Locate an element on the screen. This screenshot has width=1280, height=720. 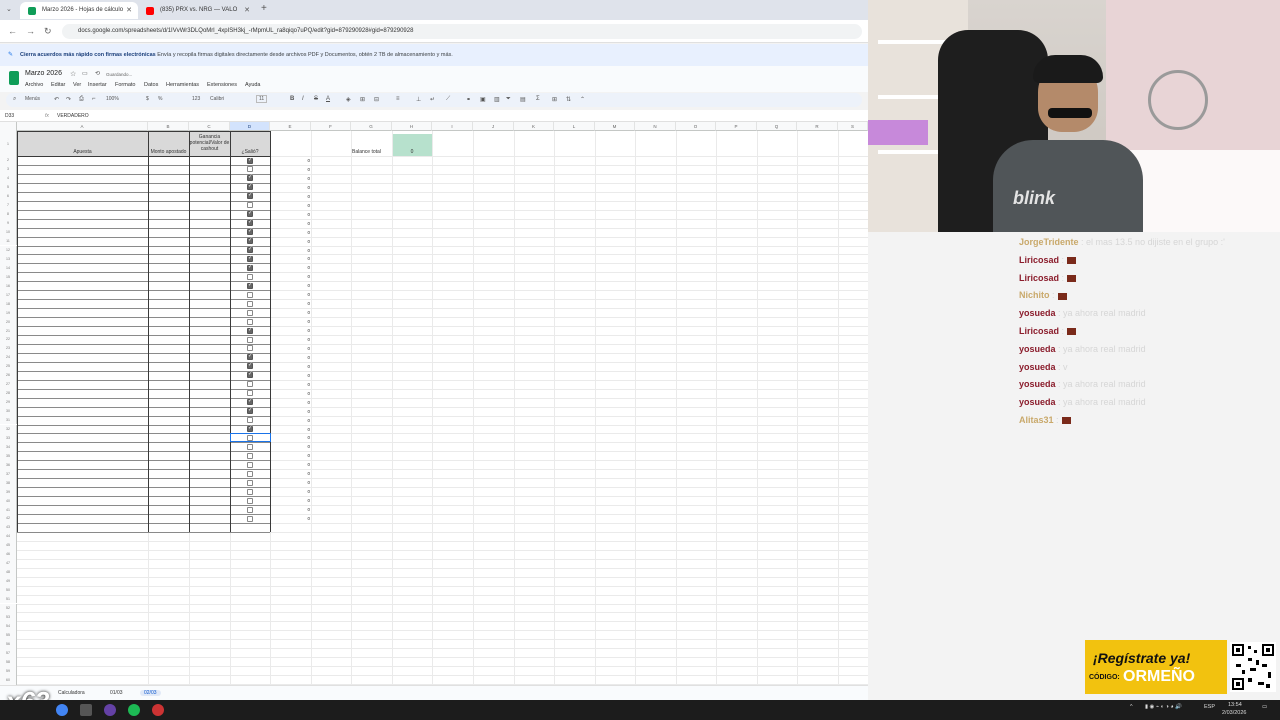
percent-icon: % is located at coordinates (160, 99).